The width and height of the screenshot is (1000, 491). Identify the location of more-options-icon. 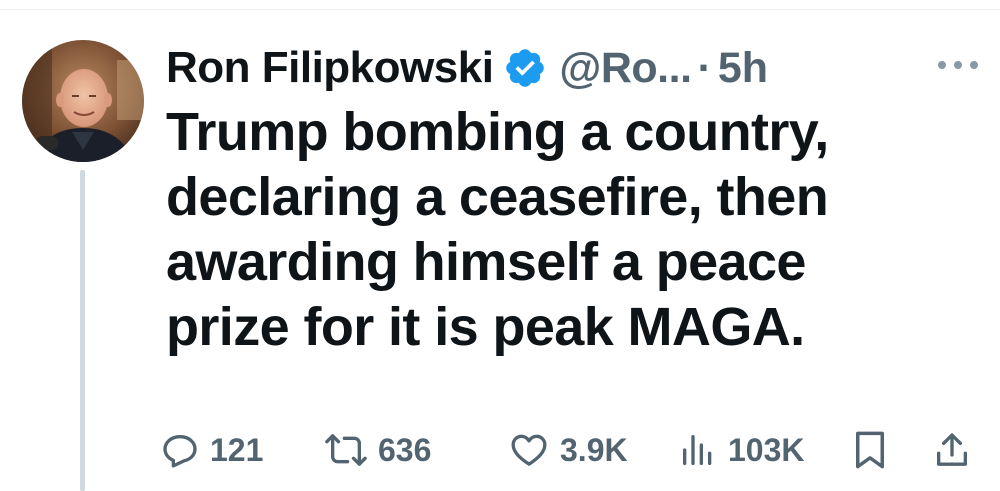
(958, 65).